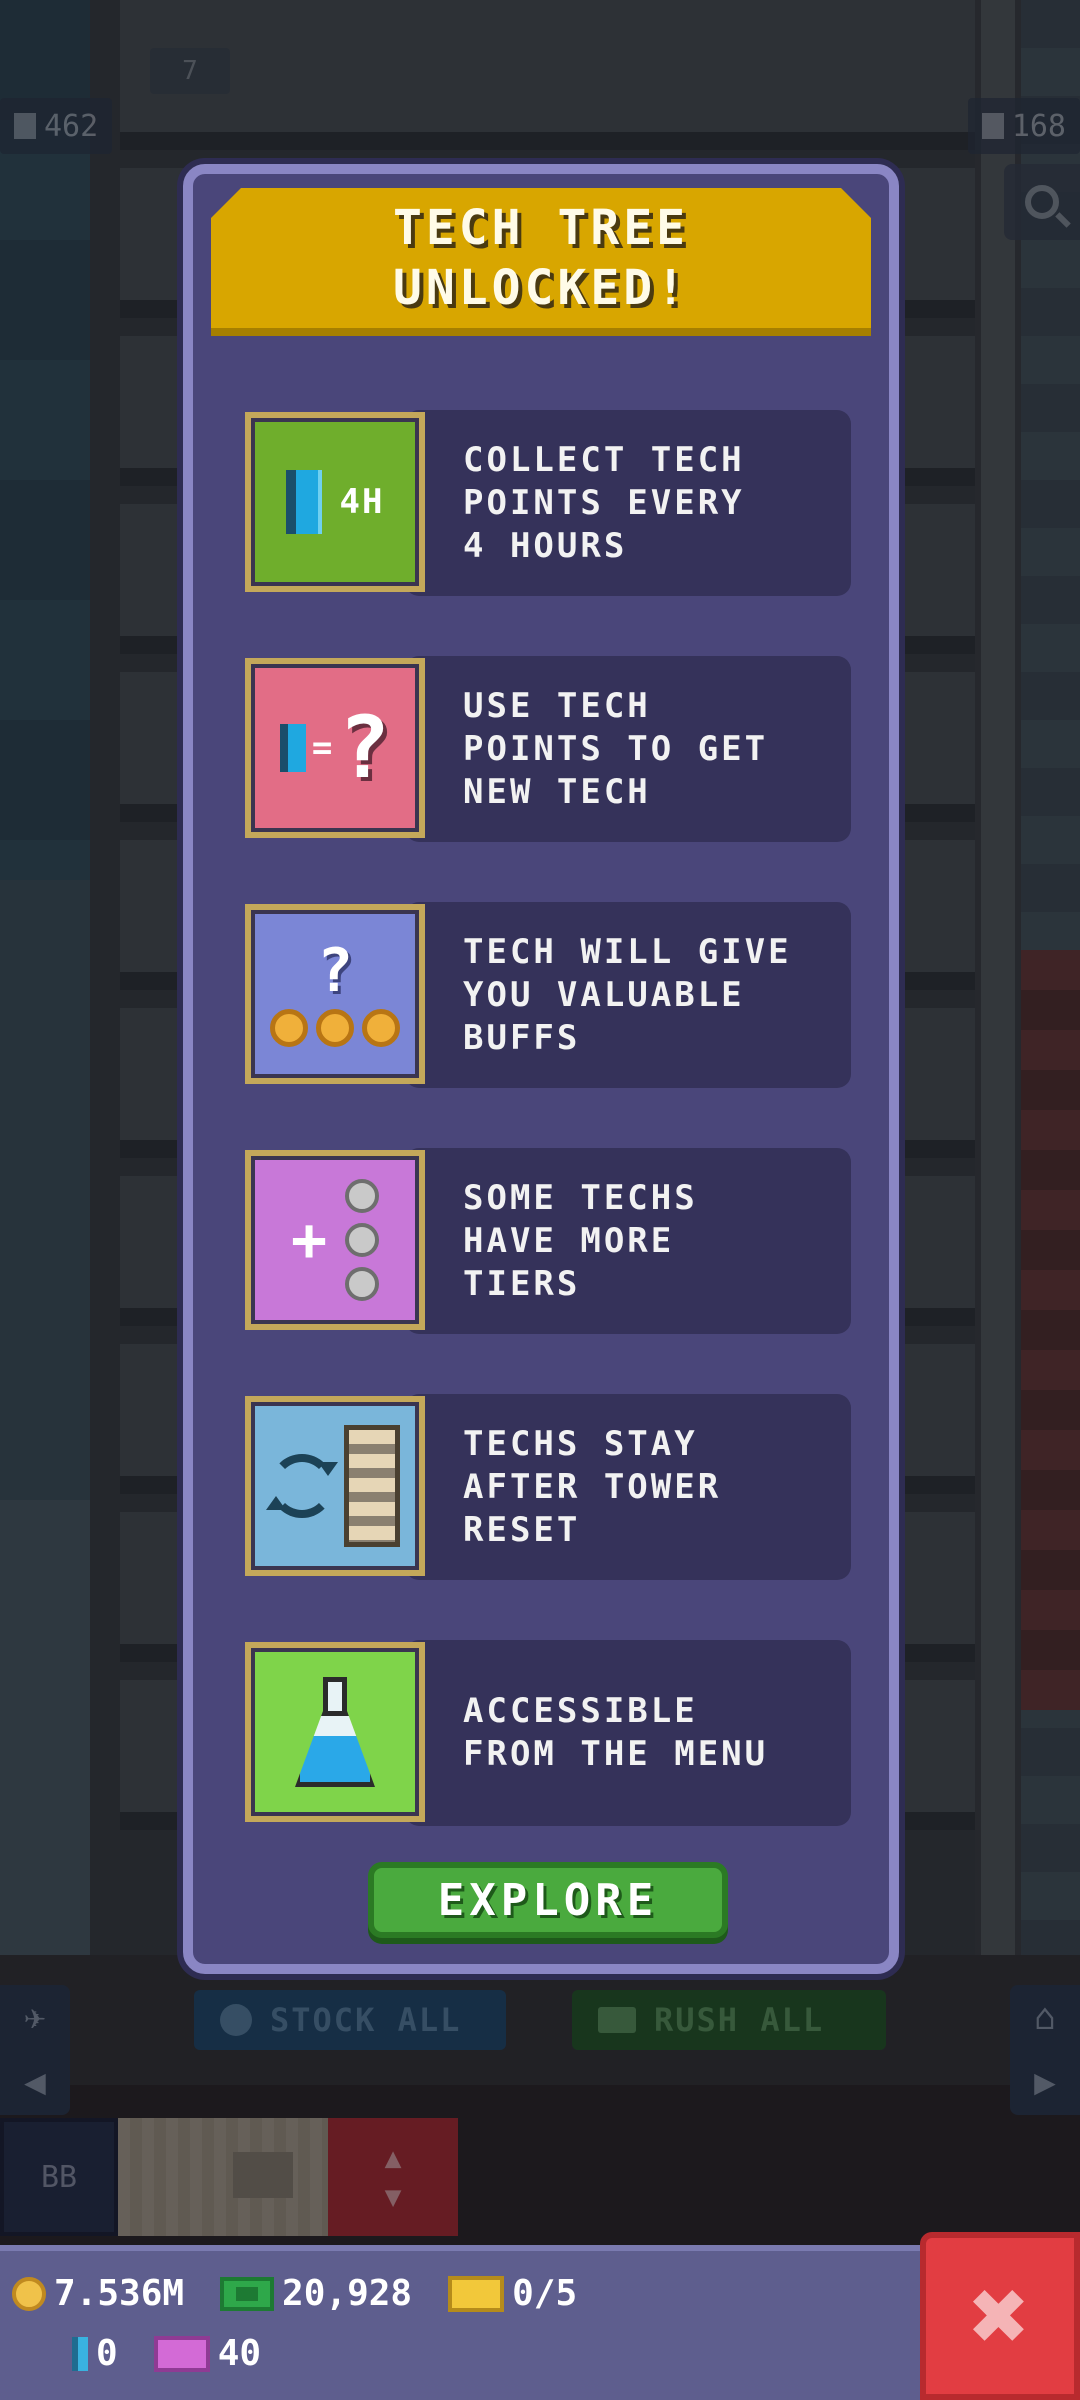  I want to click on close-button: ✖, so click(1000, 2316).